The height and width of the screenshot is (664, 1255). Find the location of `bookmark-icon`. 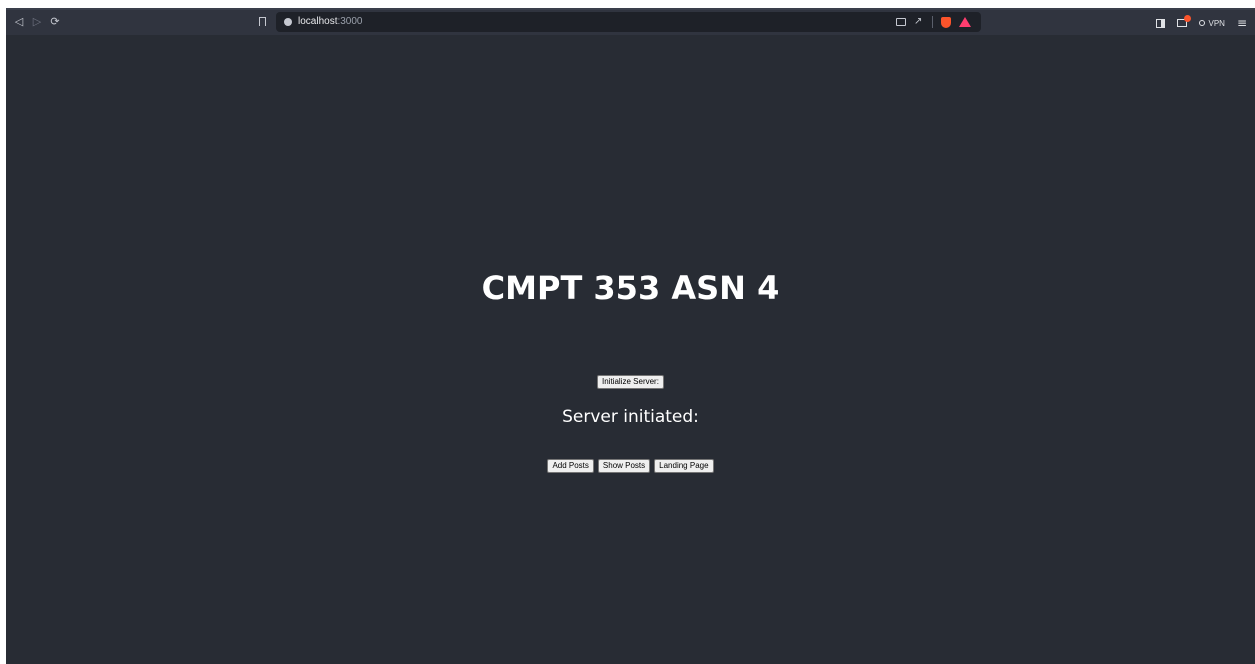

bookmark-icon is located at coordinates (262, 23).